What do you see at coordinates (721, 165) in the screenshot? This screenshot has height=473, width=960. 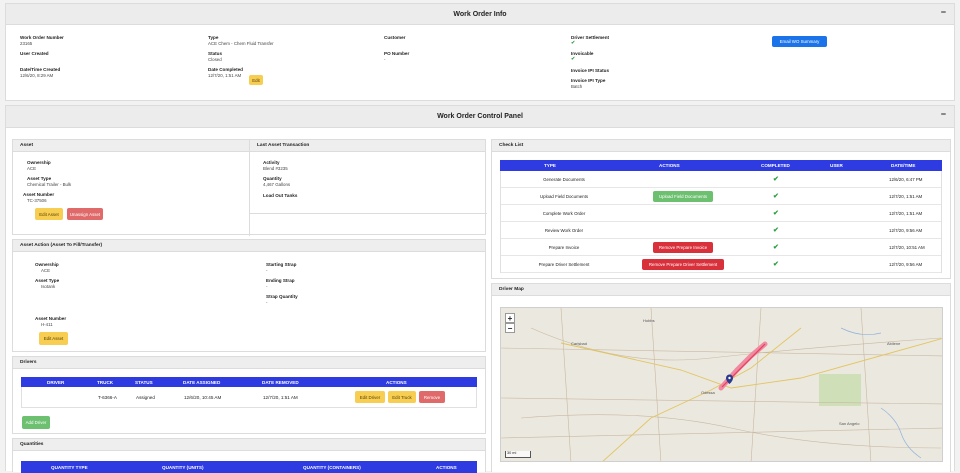 I see `checklist-table-header: TYPE ACTIONS COMPLETED USER DATE/TIME` at bounding box center [721, 165].